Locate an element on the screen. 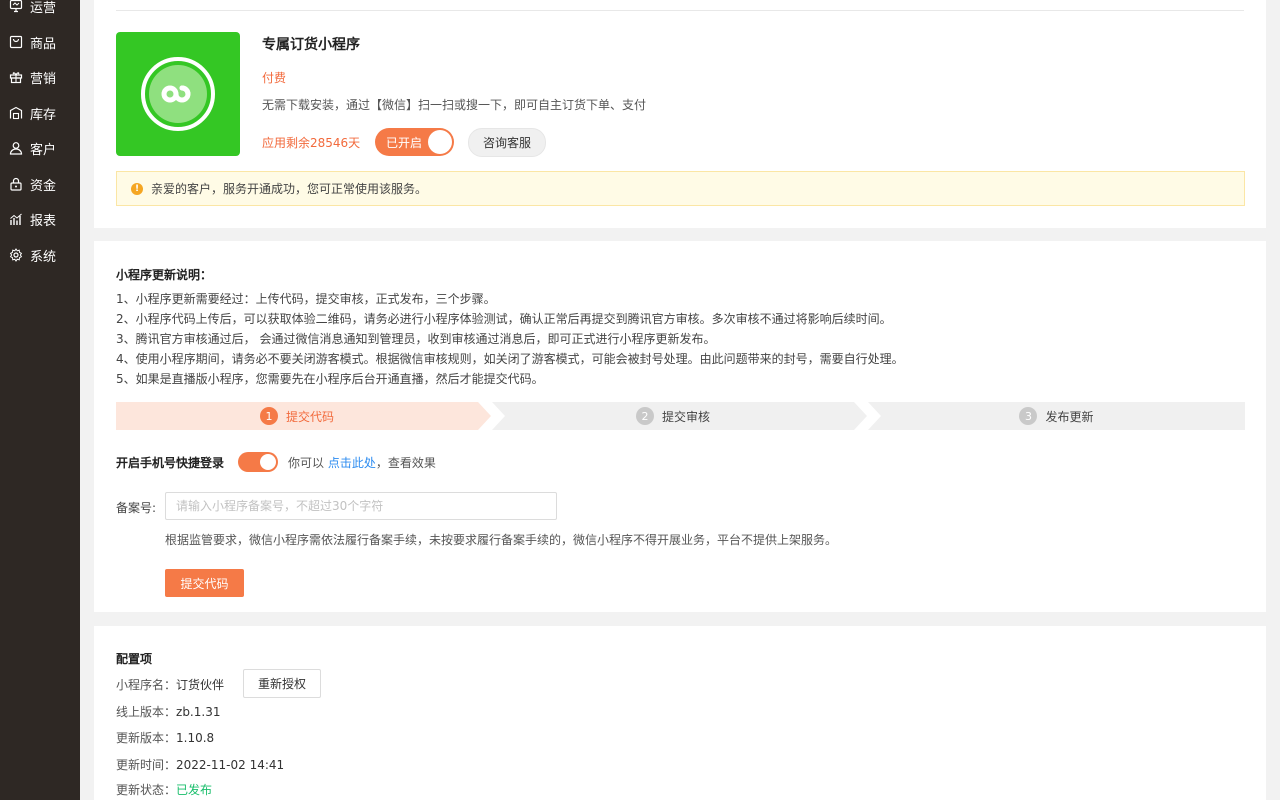 This screenshot has height=800, width=1280. sidebar-item-label: 运营 is located at coordinates (43, 8).